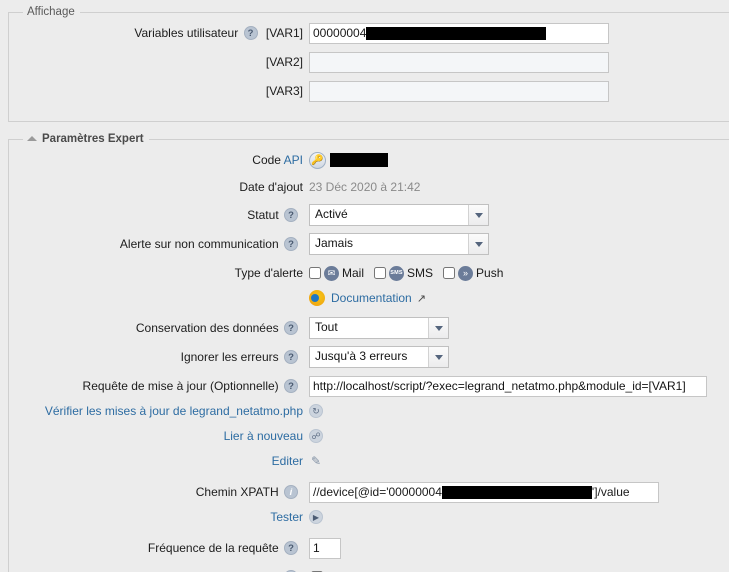 This screenshot has height=572, width=729. Describe the element at coordinates (317, 160) in the screenshot. I see `key-icon: 🔑` at that location.